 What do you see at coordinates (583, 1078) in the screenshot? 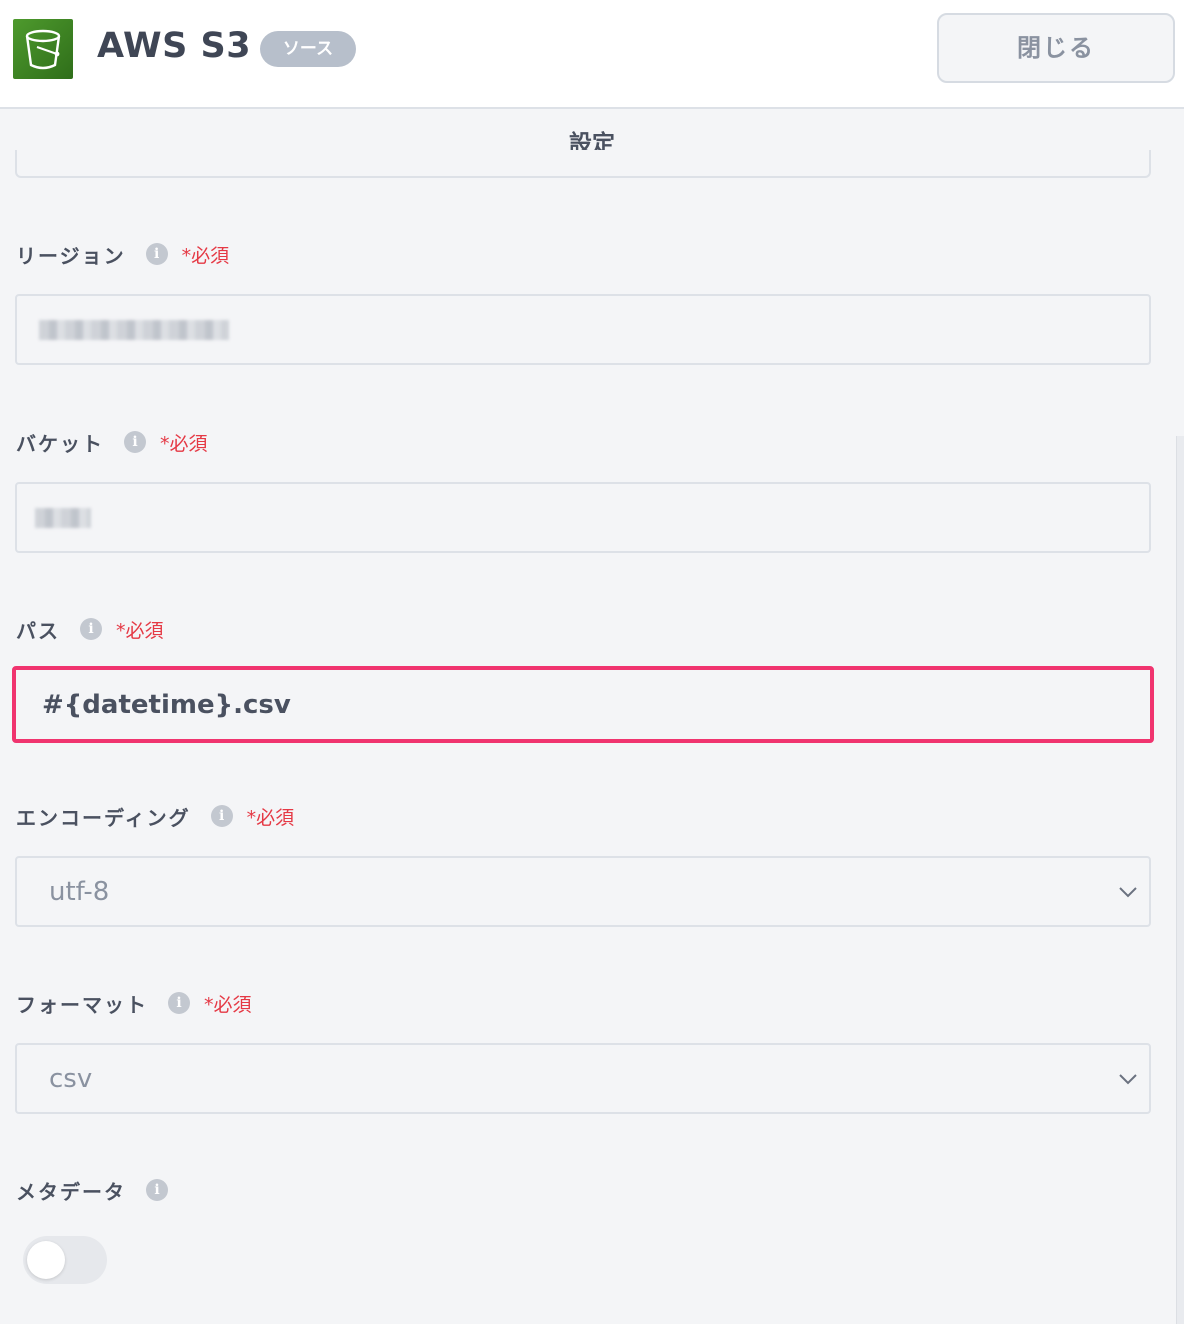
I see `format-select: csv` at bounding box center [583, 1078].